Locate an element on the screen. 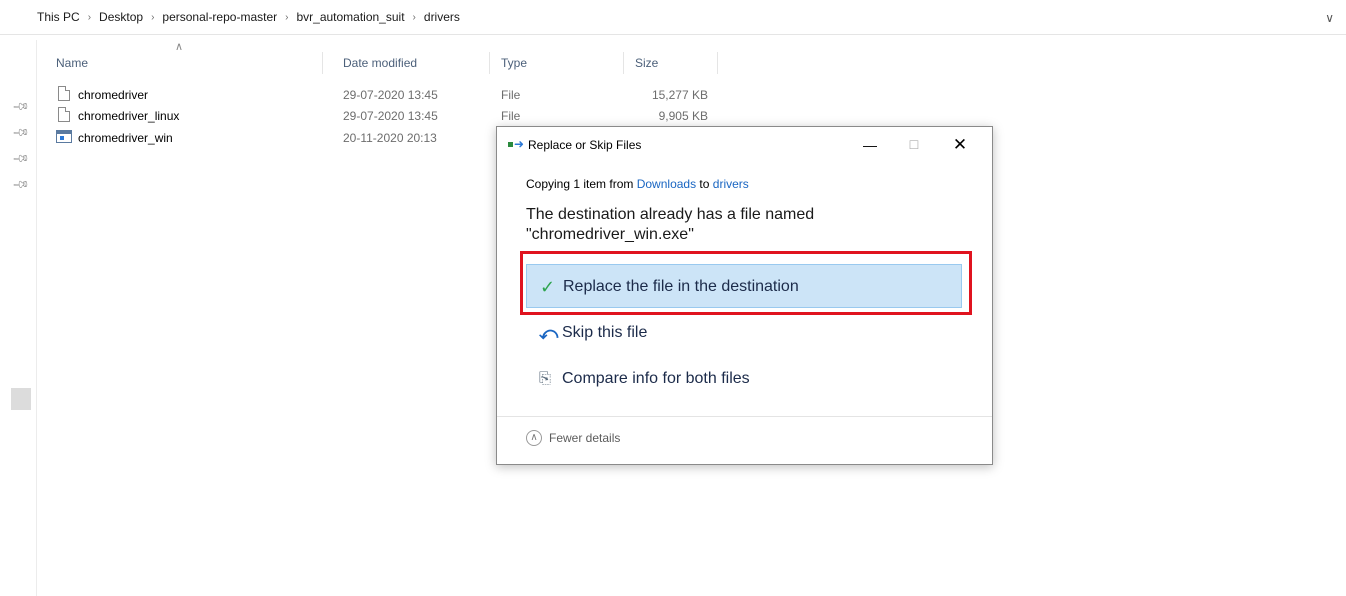 This screenshot has height=596, width=1346. chevron-down-icon: ∨ is located at coordinates (1329, 18).